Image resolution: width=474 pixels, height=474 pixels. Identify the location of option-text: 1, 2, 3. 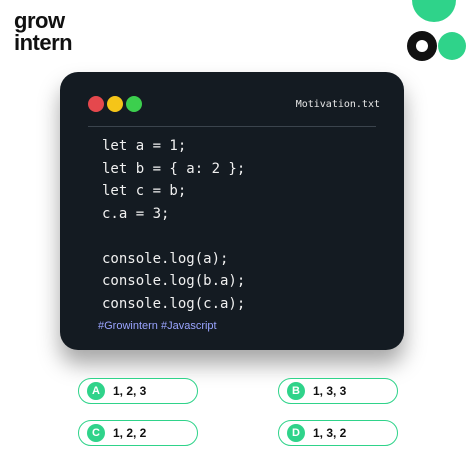
(130, 391).